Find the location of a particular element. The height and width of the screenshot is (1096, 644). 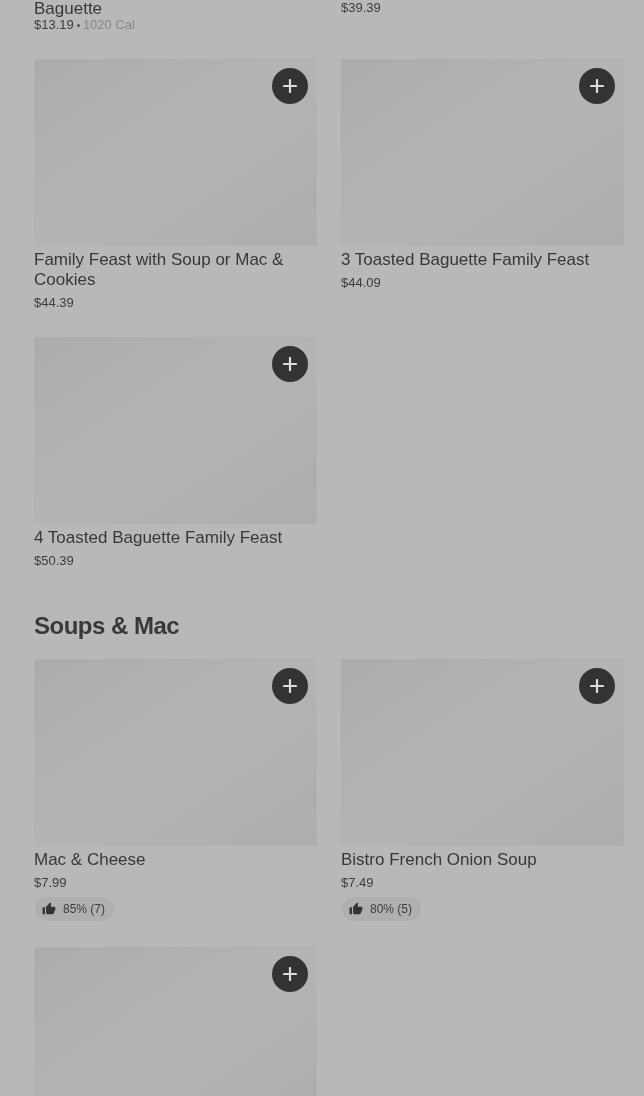

item-name: Family Feast with Soup or Mac & Cookies is located at coordinates (159, 270).